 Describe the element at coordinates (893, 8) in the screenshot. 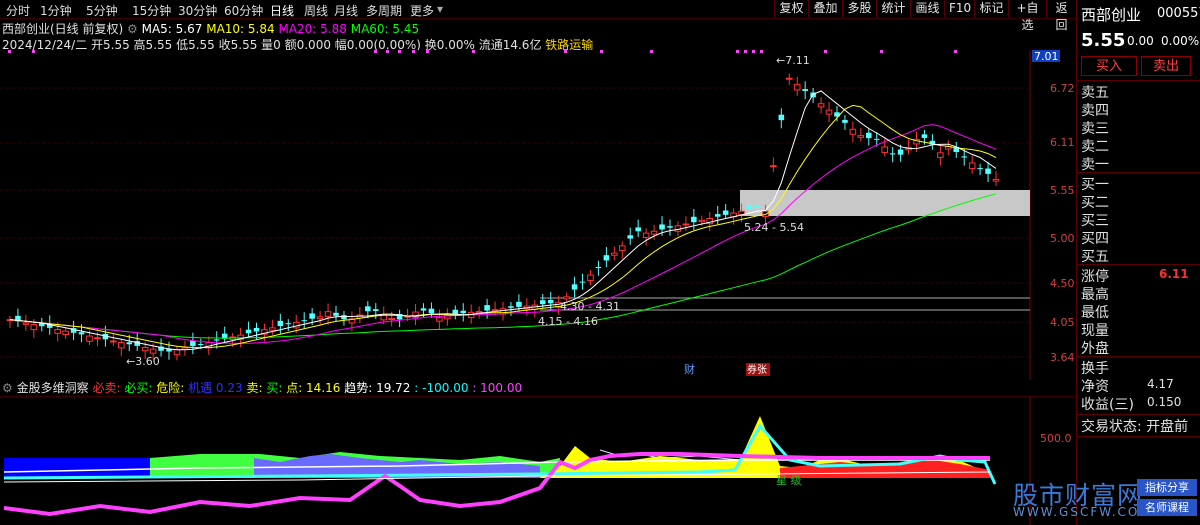

I see `statistics-button: 统计` at that location.